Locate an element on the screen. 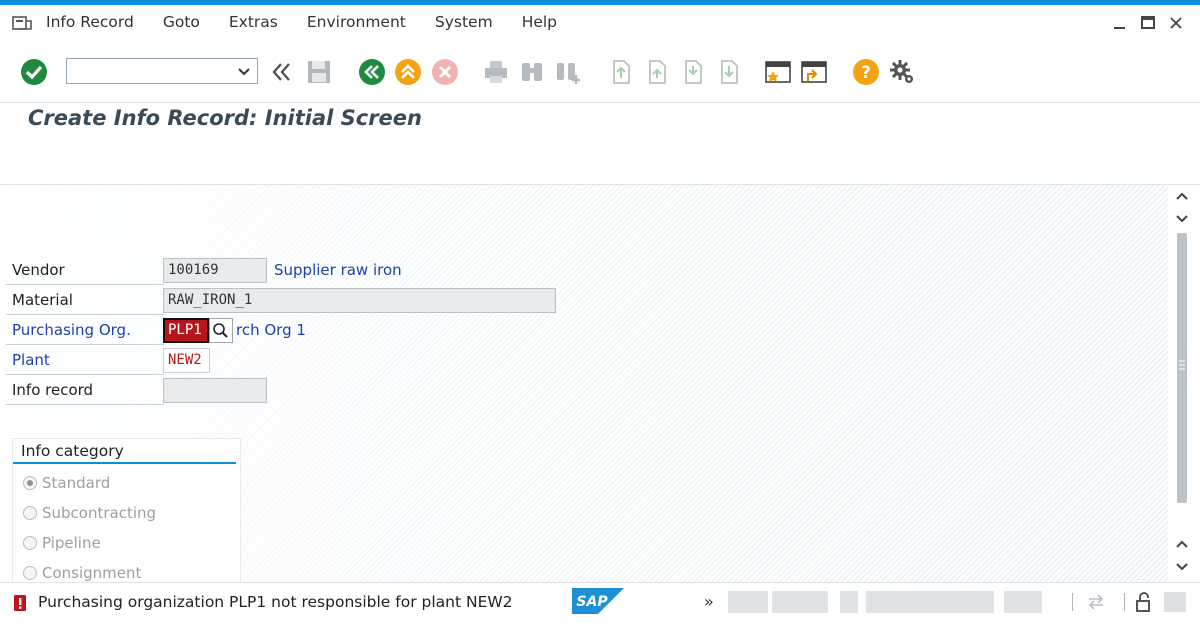 Image resolution: width=1200 pixels, height=626 pixels. purchasing-org-description: rch Org 1 is located at coordinates (271, 330).